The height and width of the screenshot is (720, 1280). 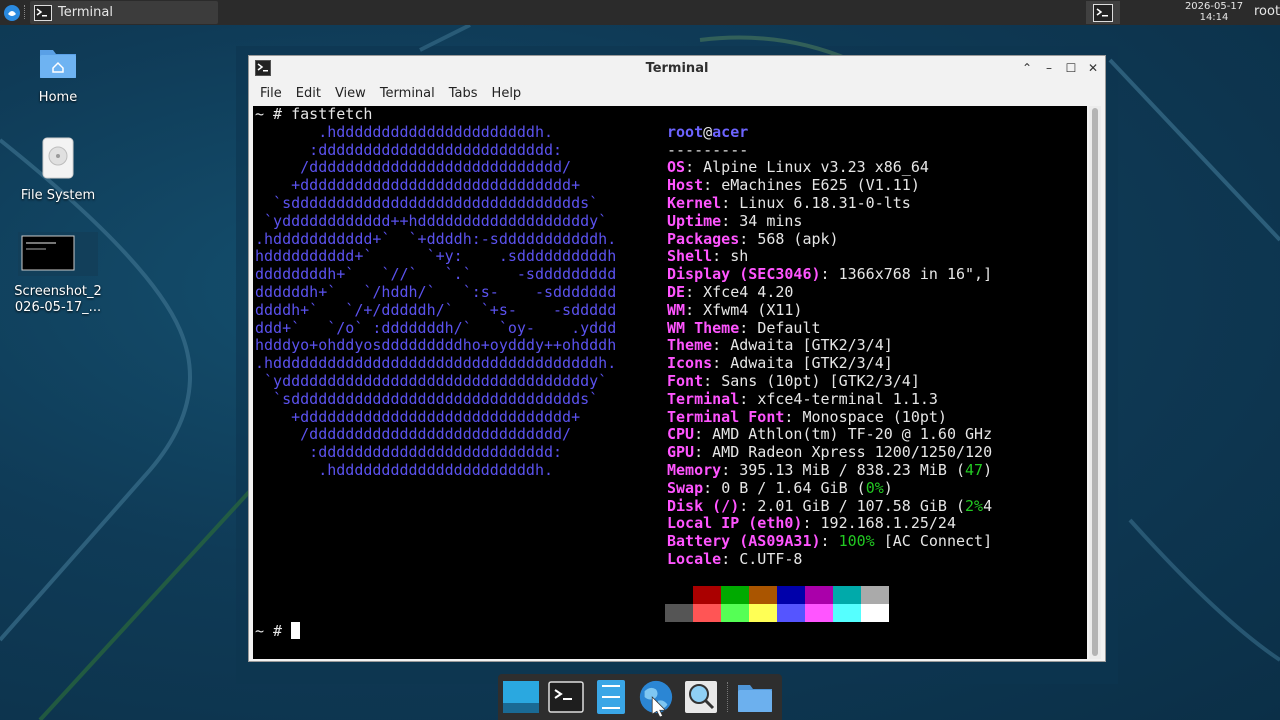 I want to click on menu-help: Help, so click(x=507, y=93).